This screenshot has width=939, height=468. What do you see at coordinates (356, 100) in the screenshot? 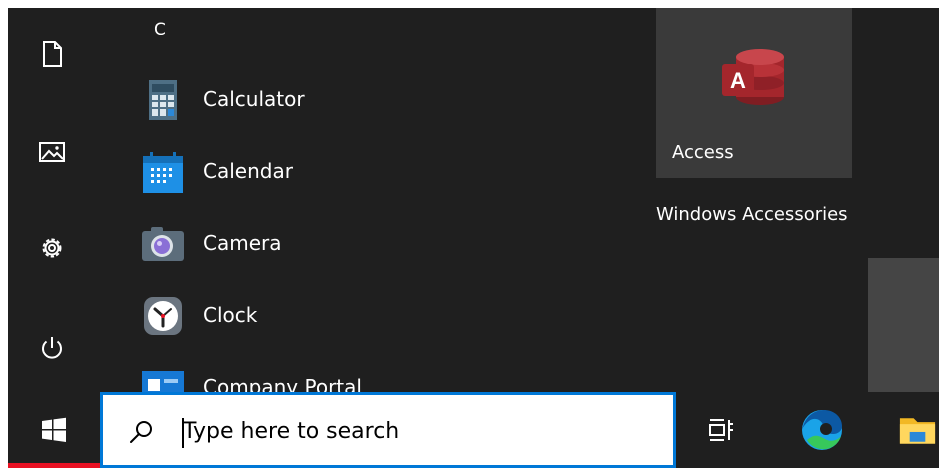
I see `app-item-calculator: Calculator` at bounding box center [356, 100].